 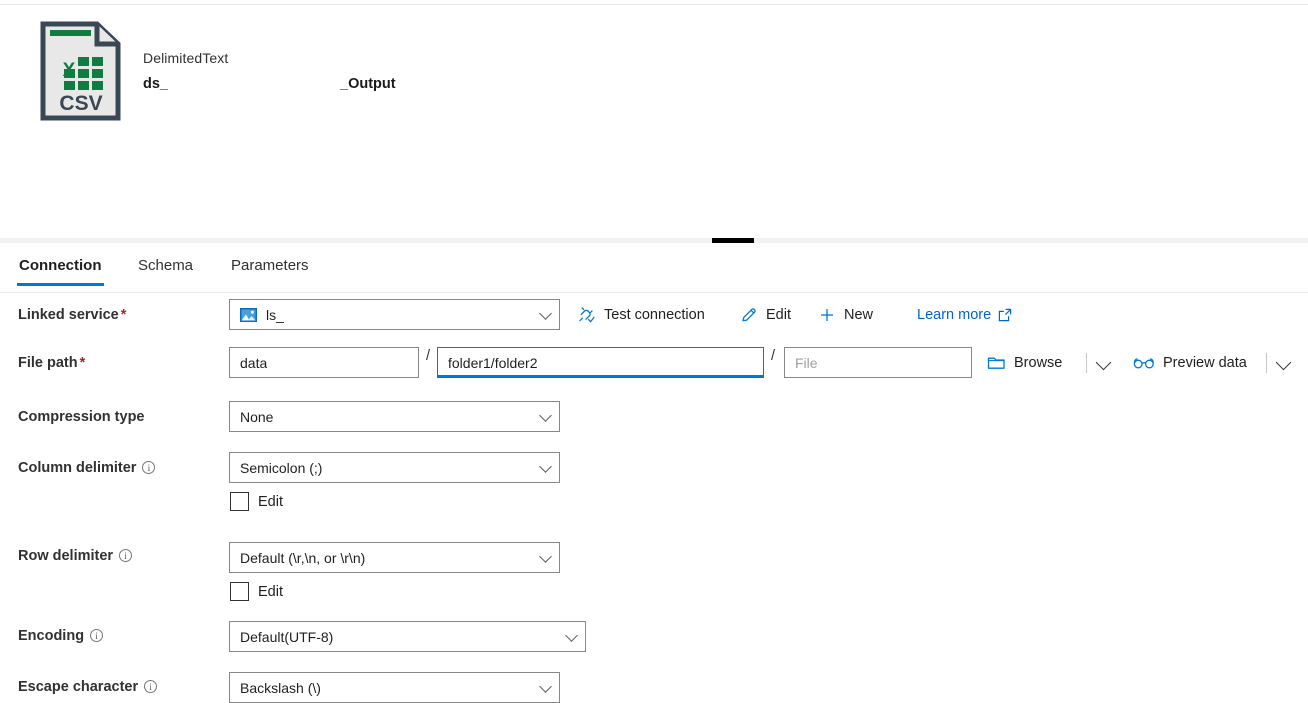 What do you see at coordinates (51, 636) in the screenshot?
I see `encoding-label-text: Encoding` at bounding box center [51, 636].